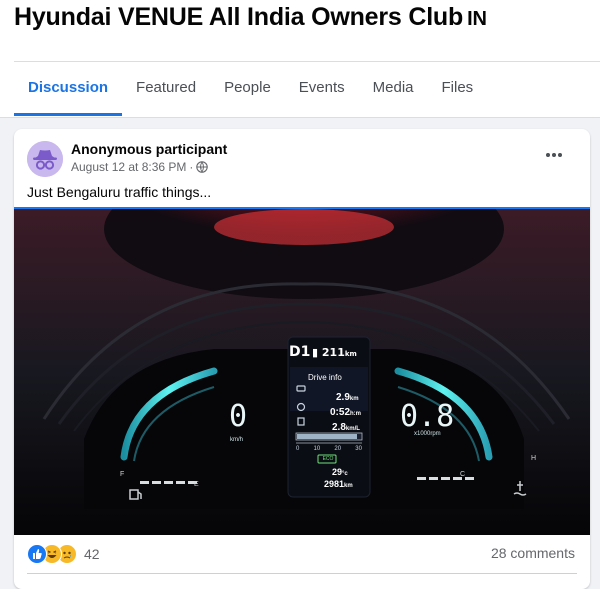 Image resolution: width=600 pixels, height=589 pixels. Describe the element at coordinates (356, 414) in the screenshot. I see `trip-time-unit: h:m` at that location.